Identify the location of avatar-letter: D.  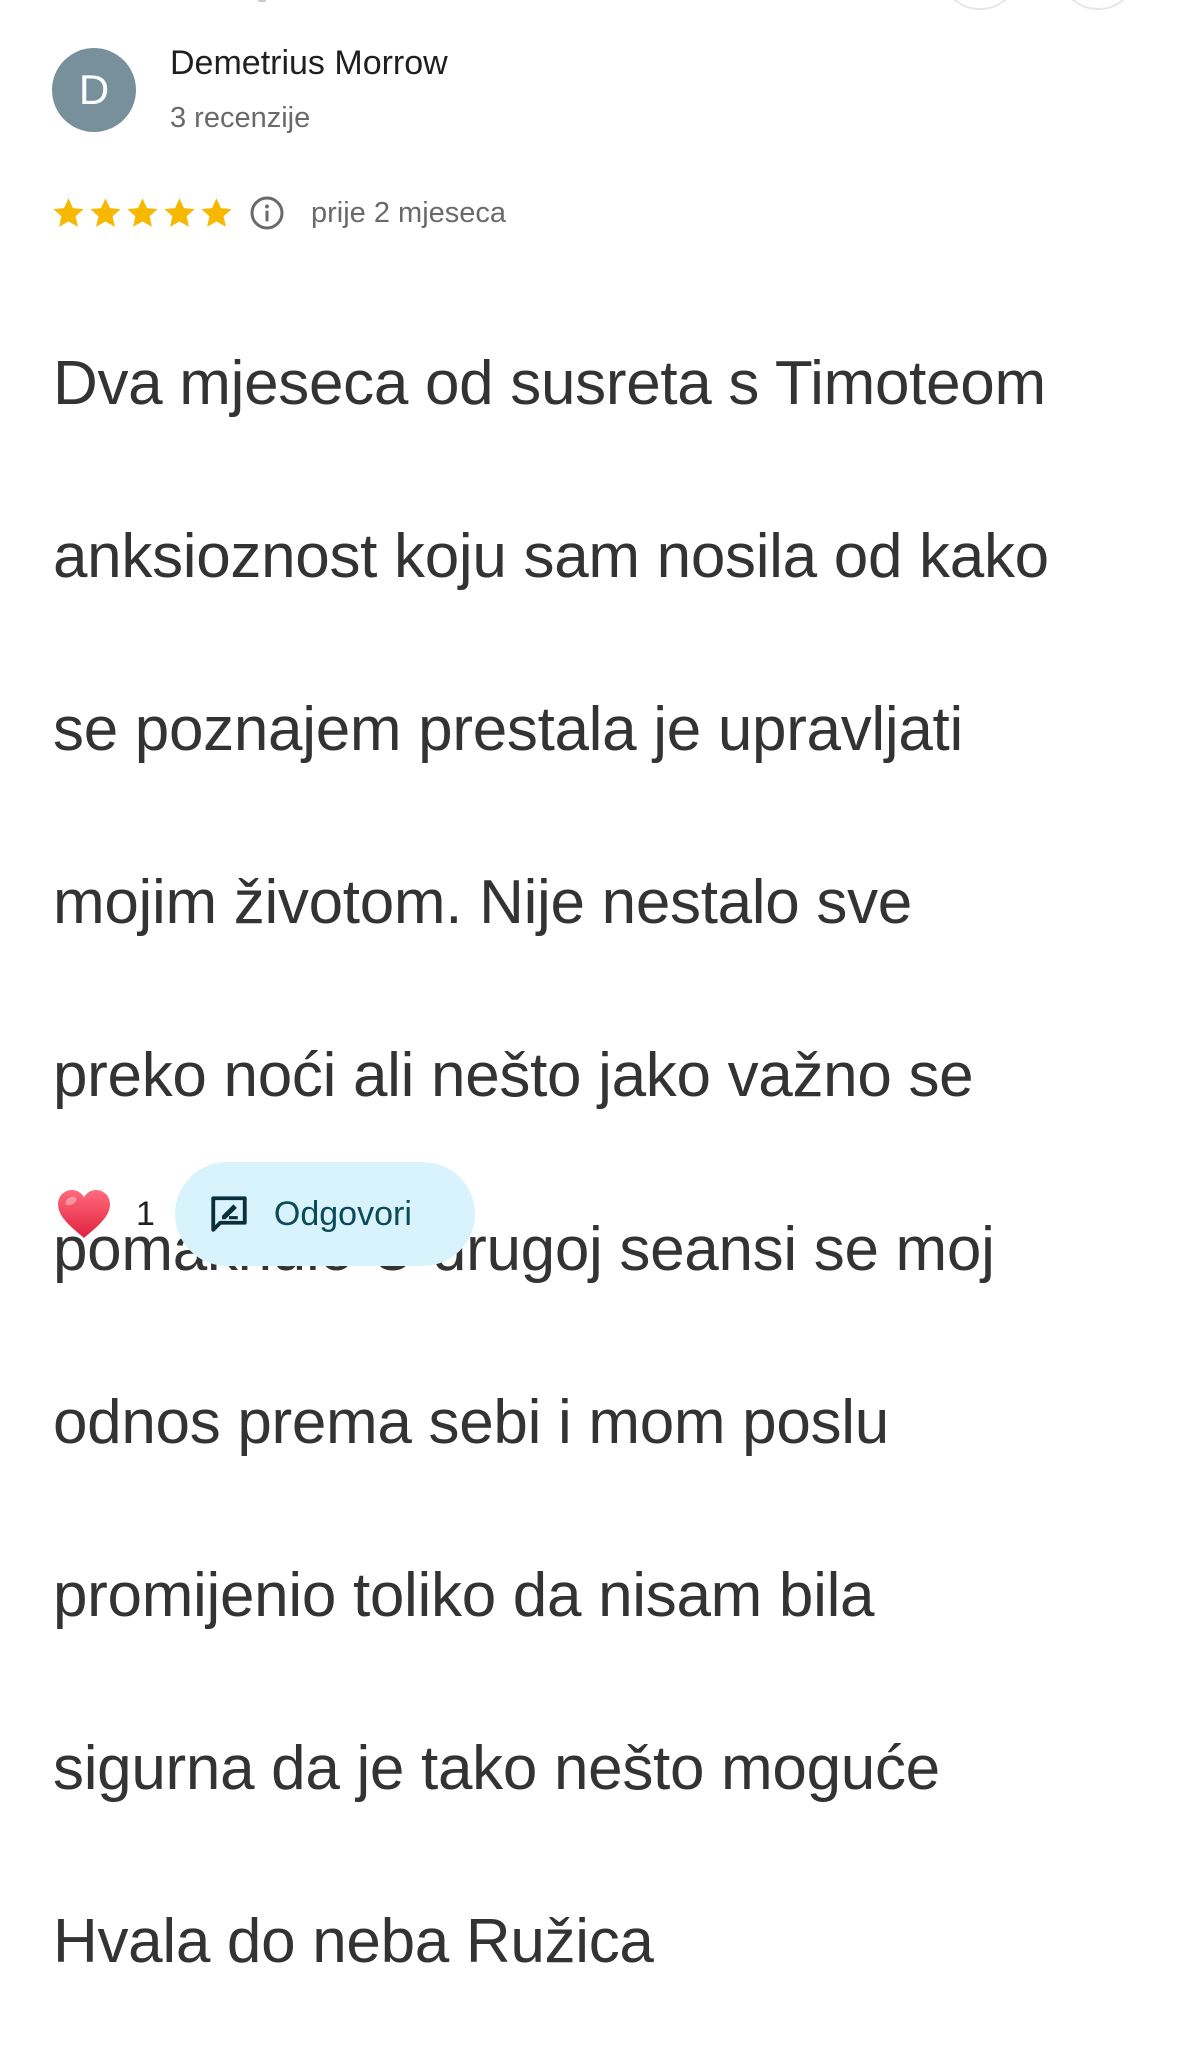
(94, 89).